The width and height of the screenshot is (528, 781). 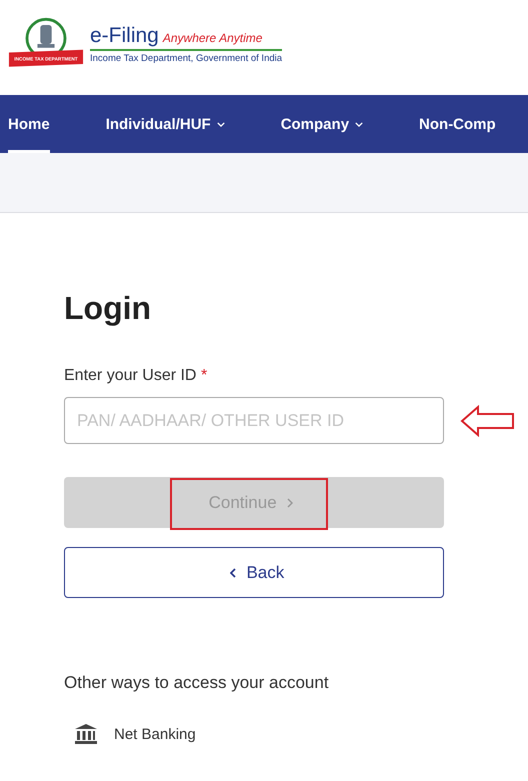 I want to click on section-heading: Other ways to access your account, so click(x=197, y=683).